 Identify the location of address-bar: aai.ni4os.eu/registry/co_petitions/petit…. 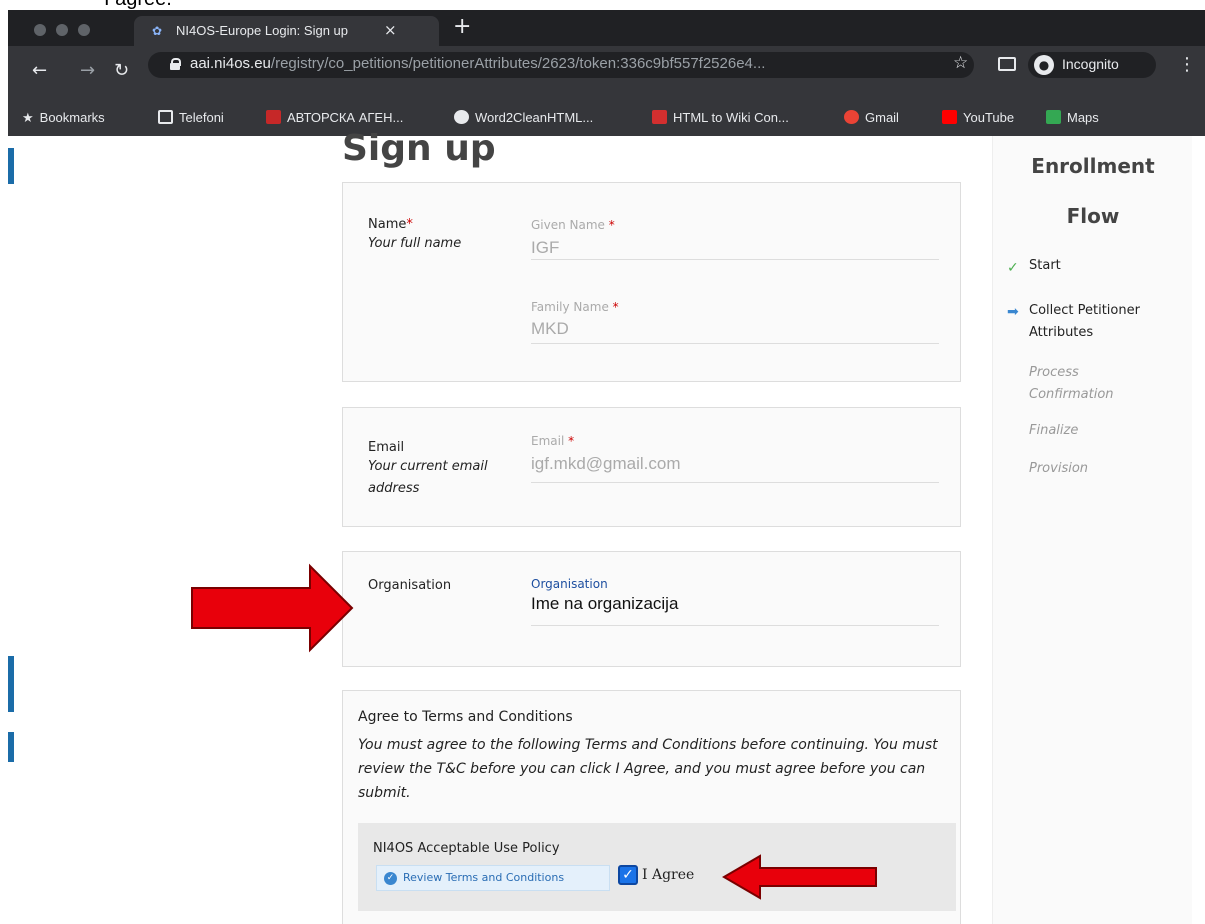
(561, 65).